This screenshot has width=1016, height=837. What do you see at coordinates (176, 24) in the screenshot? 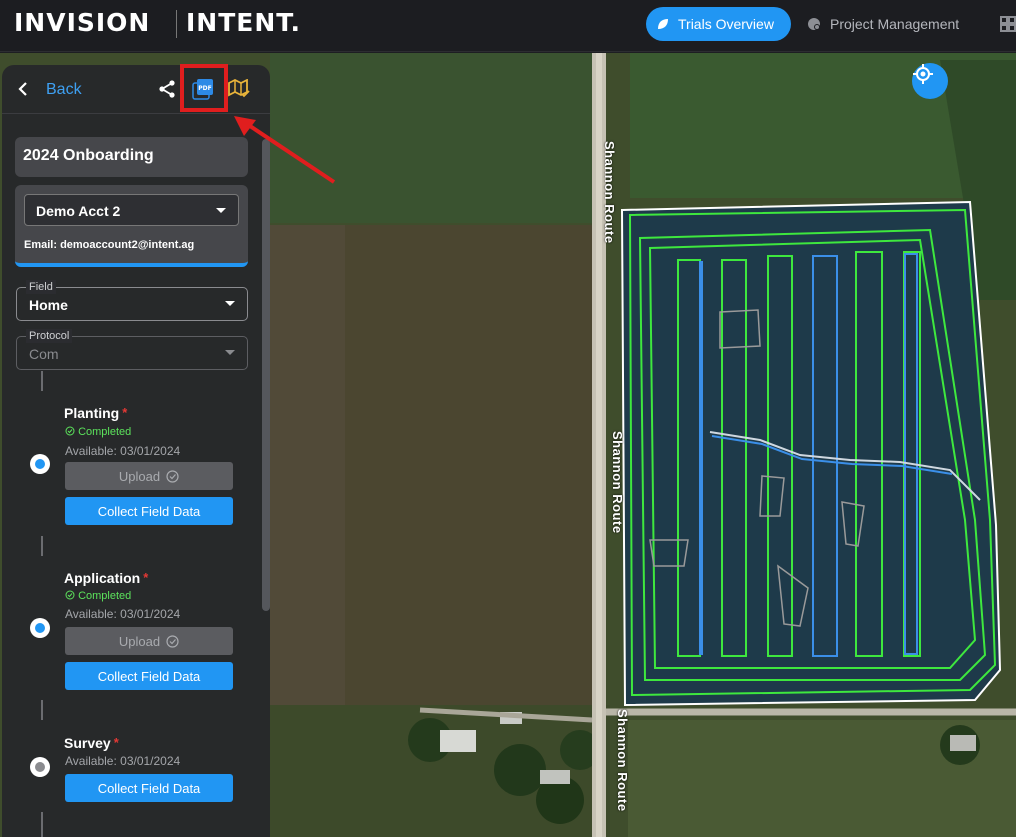
I see `brand-divider` at bounding box center [176, 24].